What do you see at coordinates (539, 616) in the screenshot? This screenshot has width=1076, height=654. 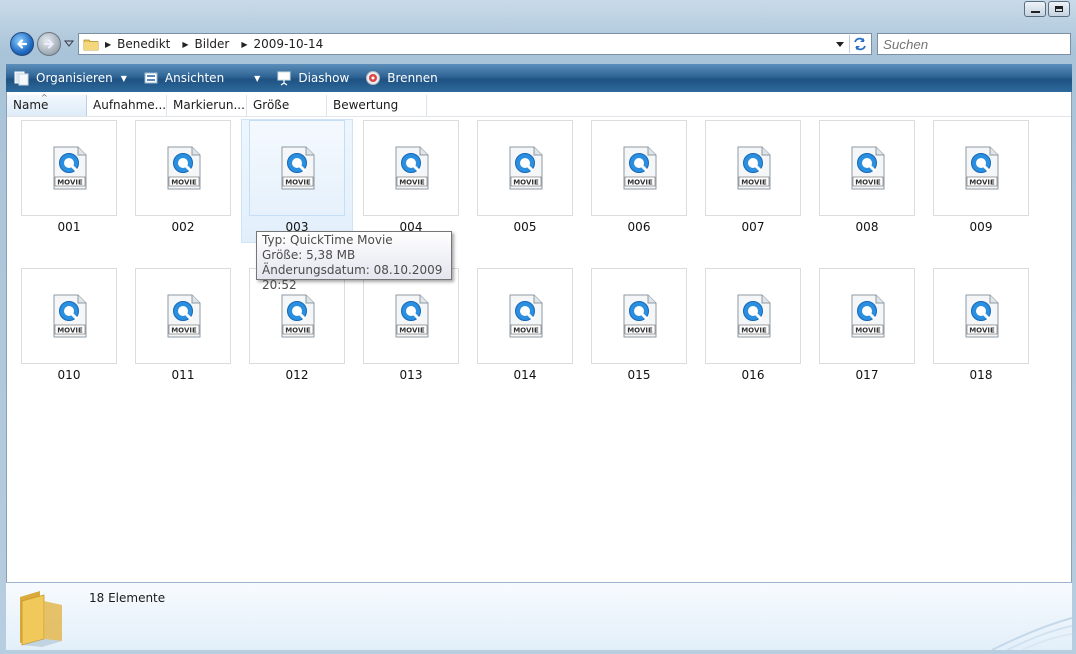 I see `details-pane: 18 Elemente` at bounding box center [539, 616].